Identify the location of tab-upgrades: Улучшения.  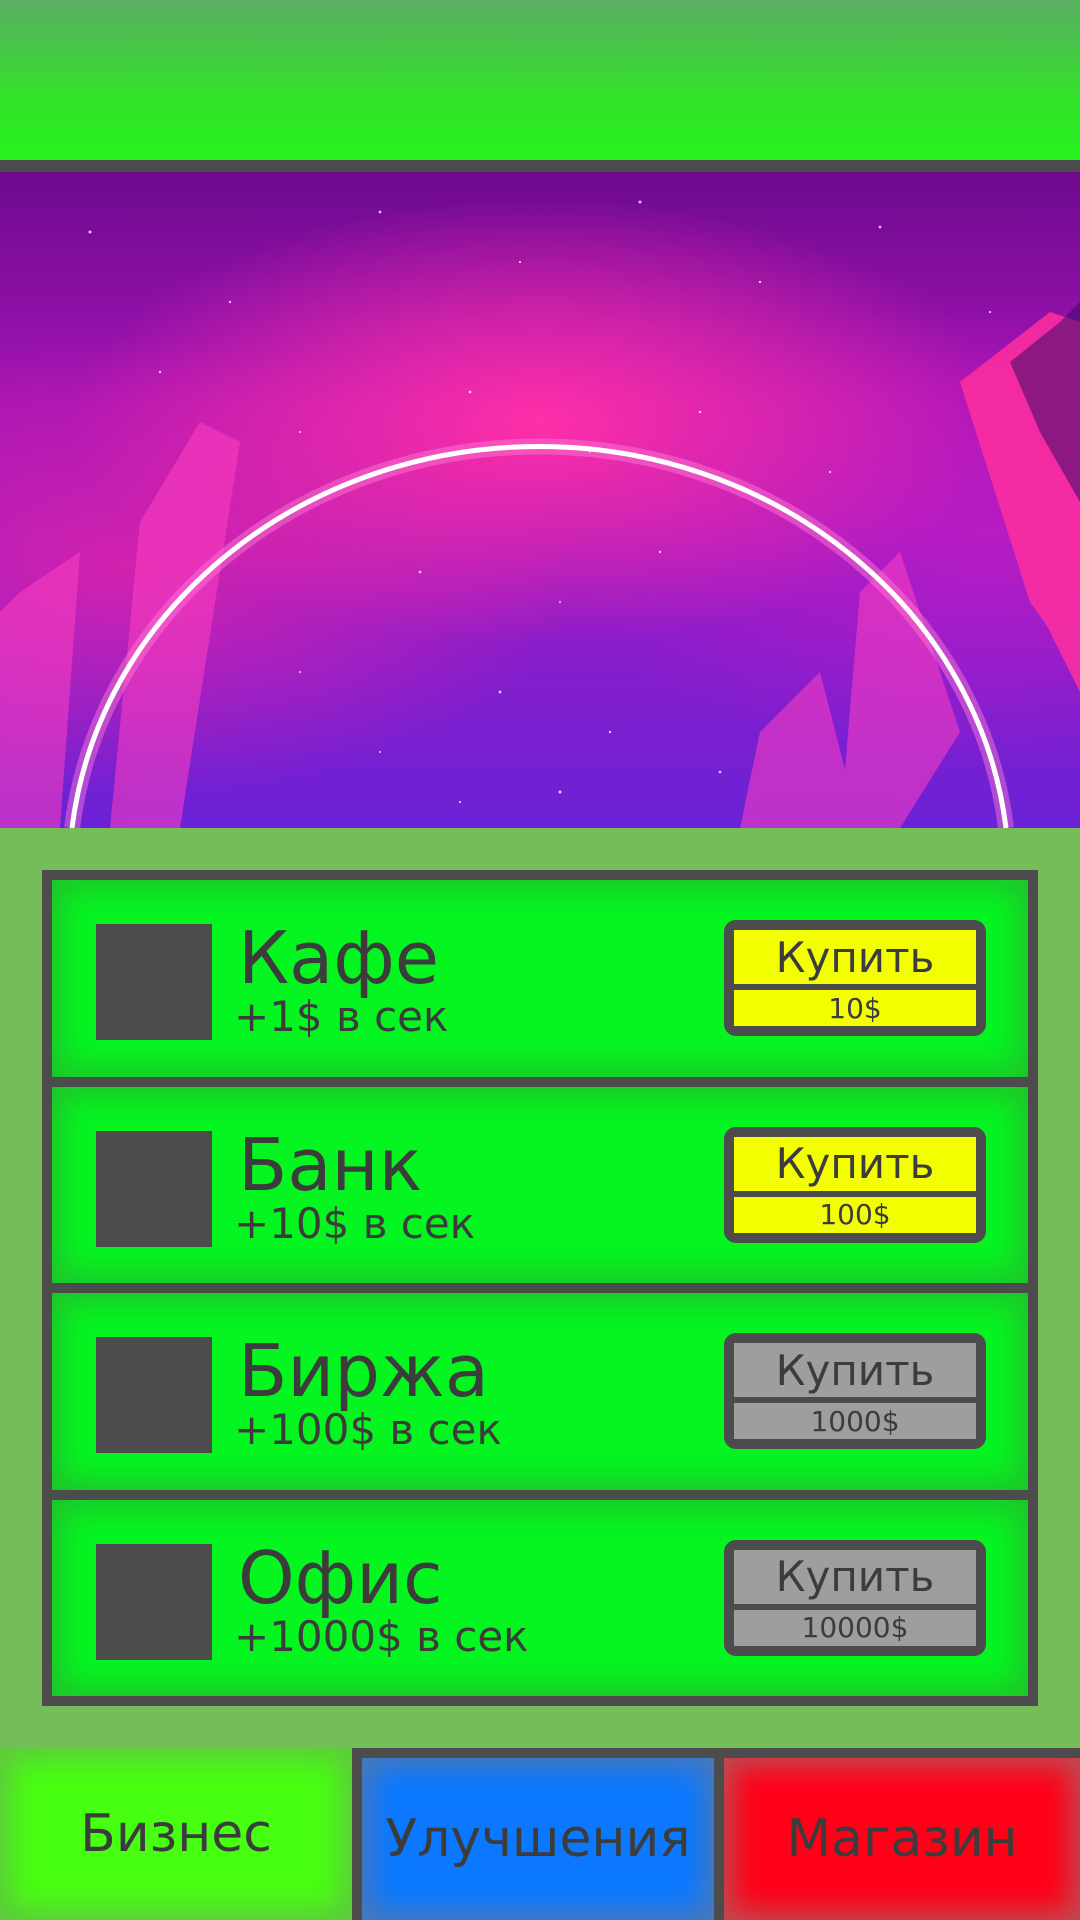
(538, 1834).